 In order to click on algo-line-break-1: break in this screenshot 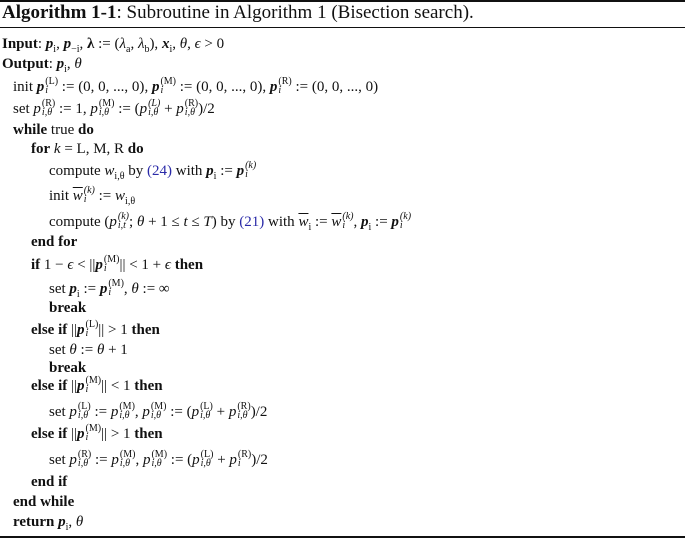, I will do `click(68, 308)`.